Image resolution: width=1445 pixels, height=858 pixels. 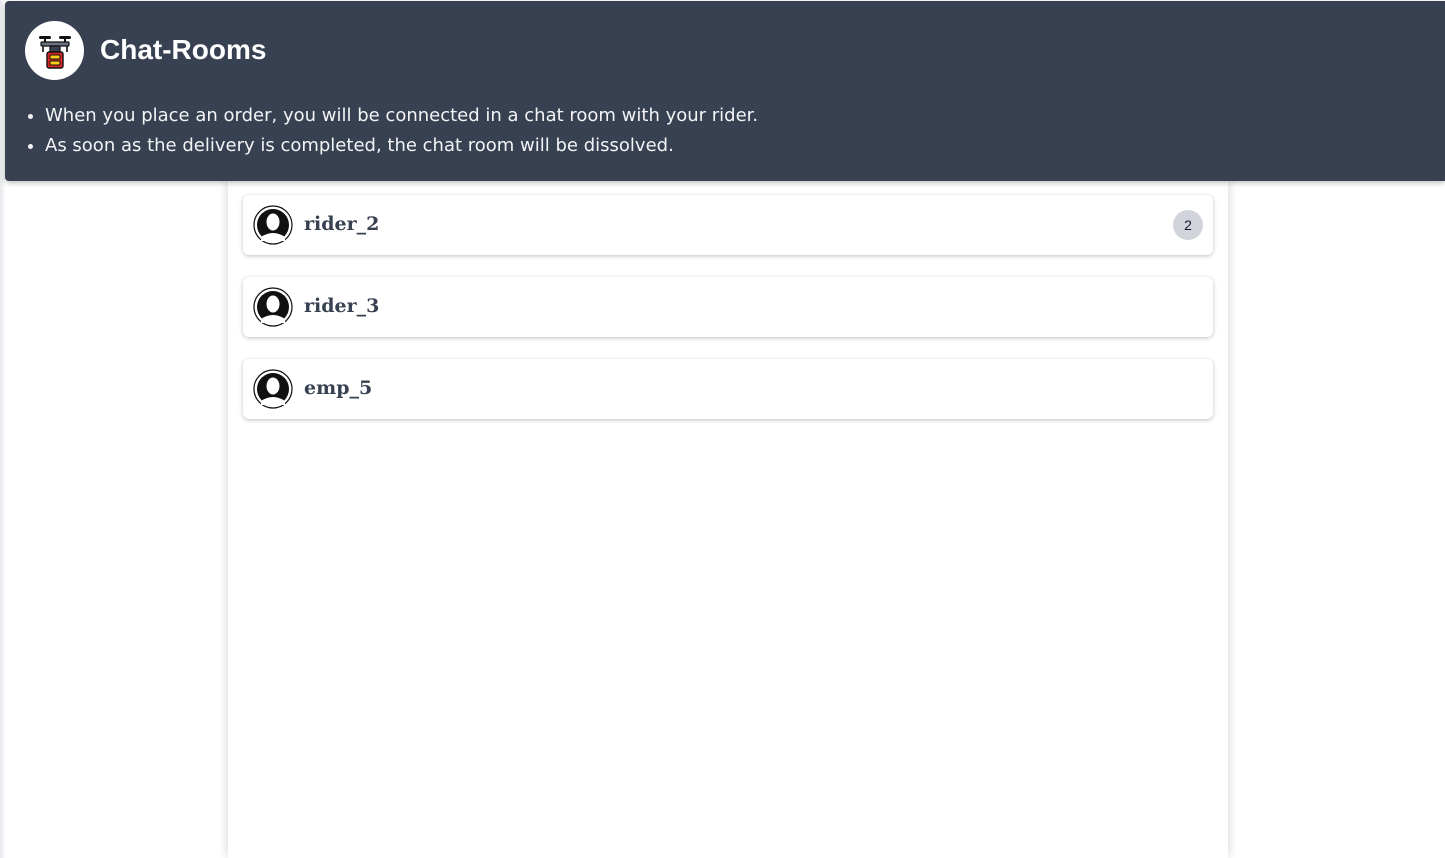 What do you see at coordinates (54, 50) in the screenshot?
I see `drone-delivery-icon` at bounding box center [54, 50].